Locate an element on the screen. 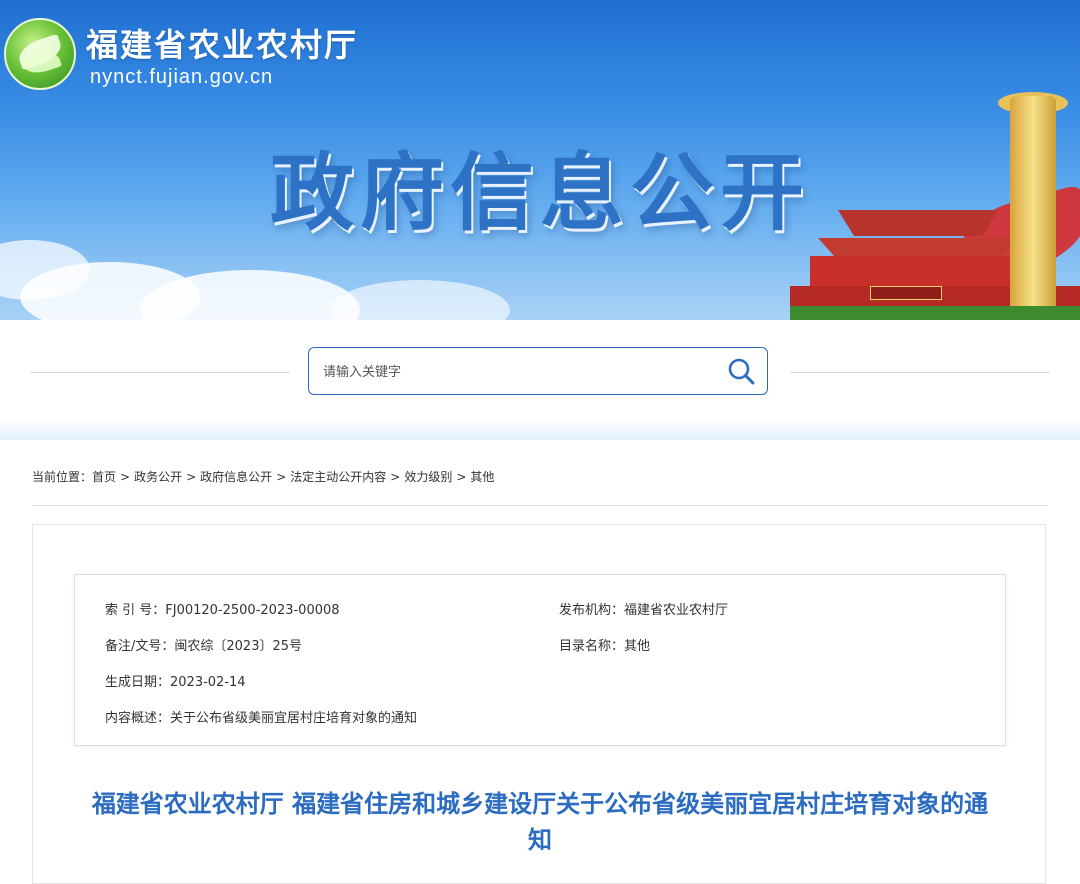 Image resolution: width=1080 pixels, height=884 pixels. meta-publisher: 发布机构：福建省农业农村厅 is located at coordinates (643, 608).